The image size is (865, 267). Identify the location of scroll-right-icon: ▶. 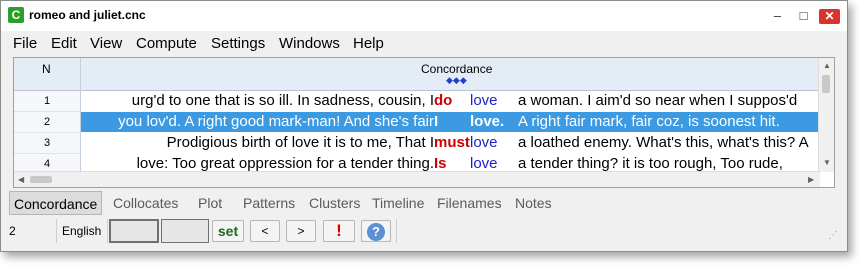
(811, 179).